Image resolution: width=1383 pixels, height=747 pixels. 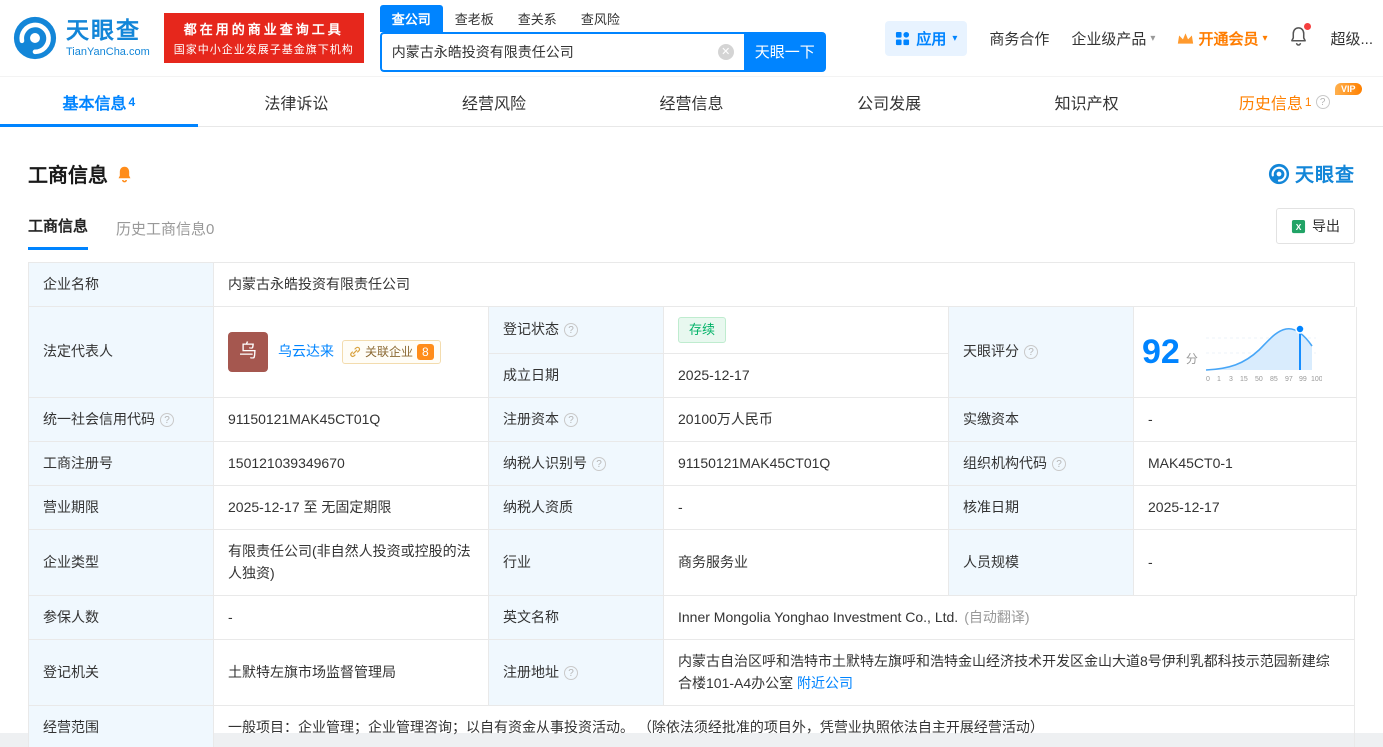 I want to click on nav-open-vip: 开通会员 ▾, so click(x=1222, y=38).